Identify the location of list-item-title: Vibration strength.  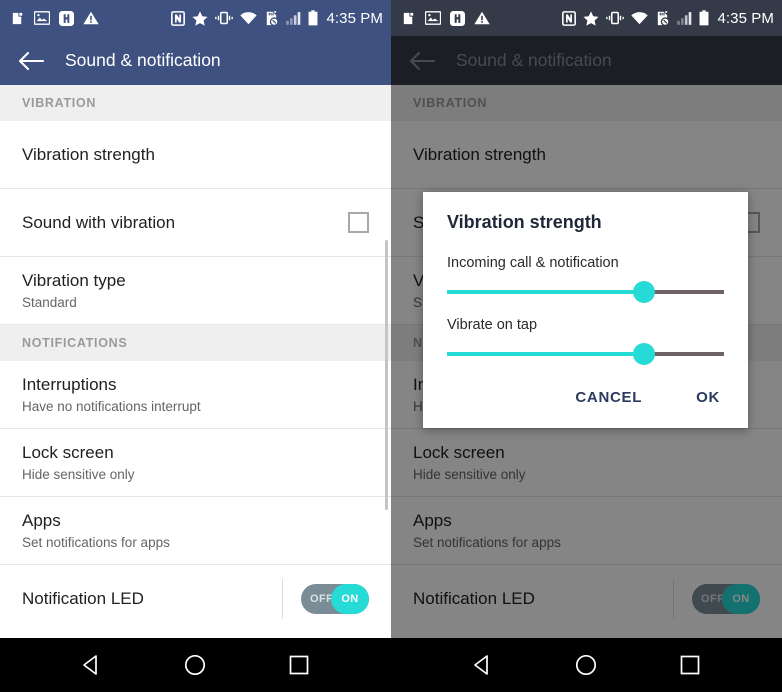
(88, 154).